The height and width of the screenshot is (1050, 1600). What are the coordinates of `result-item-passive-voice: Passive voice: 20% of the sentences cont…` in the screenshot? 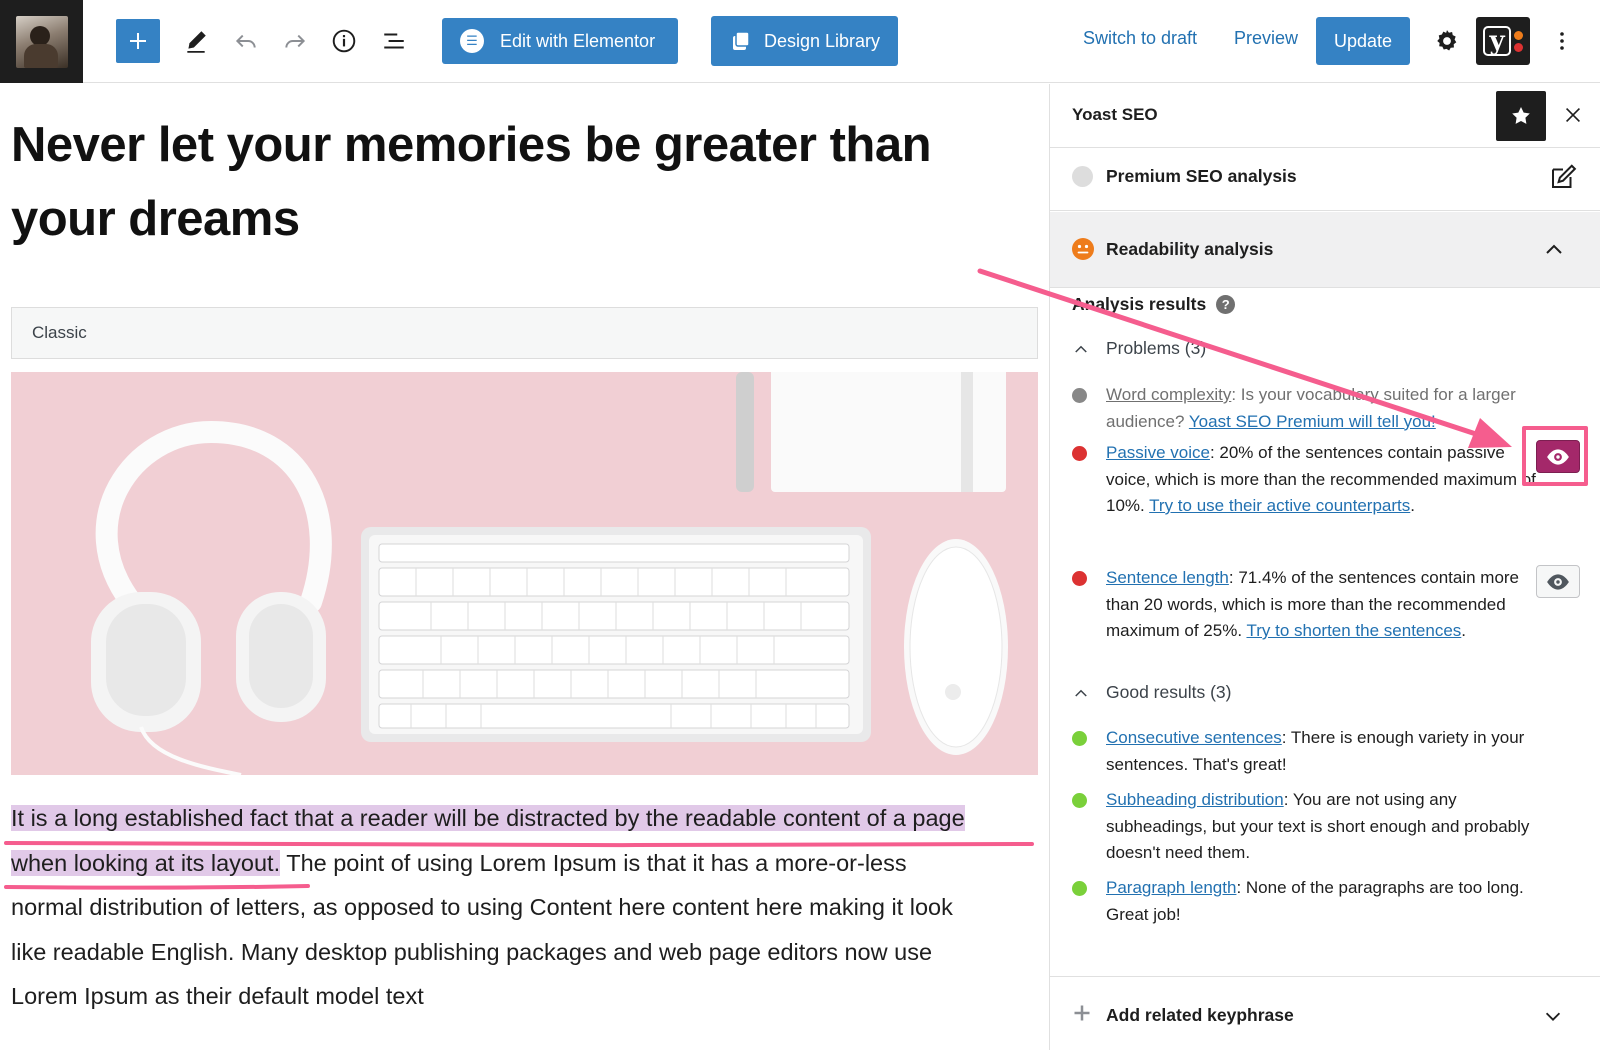 It's located at (1307, 480).